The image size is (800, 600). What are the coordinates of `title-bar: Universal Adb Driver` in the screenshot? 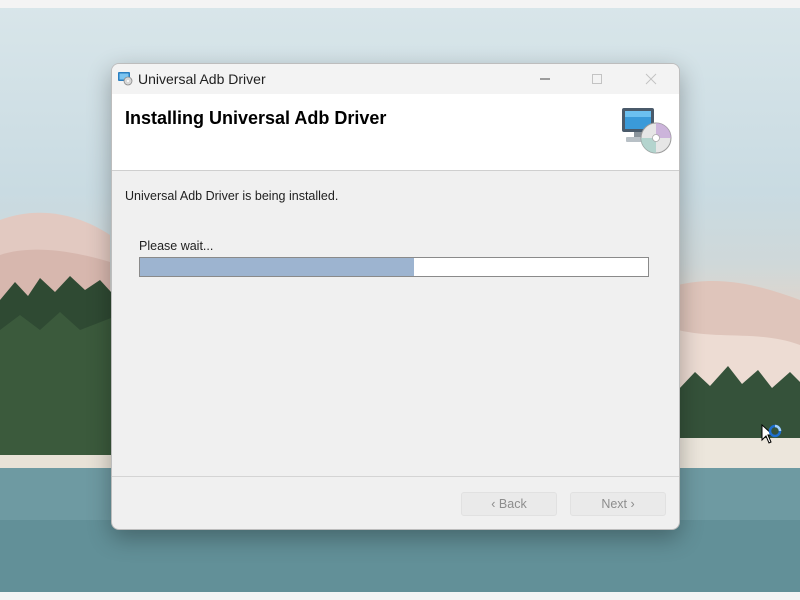 It's located at (395, 79).